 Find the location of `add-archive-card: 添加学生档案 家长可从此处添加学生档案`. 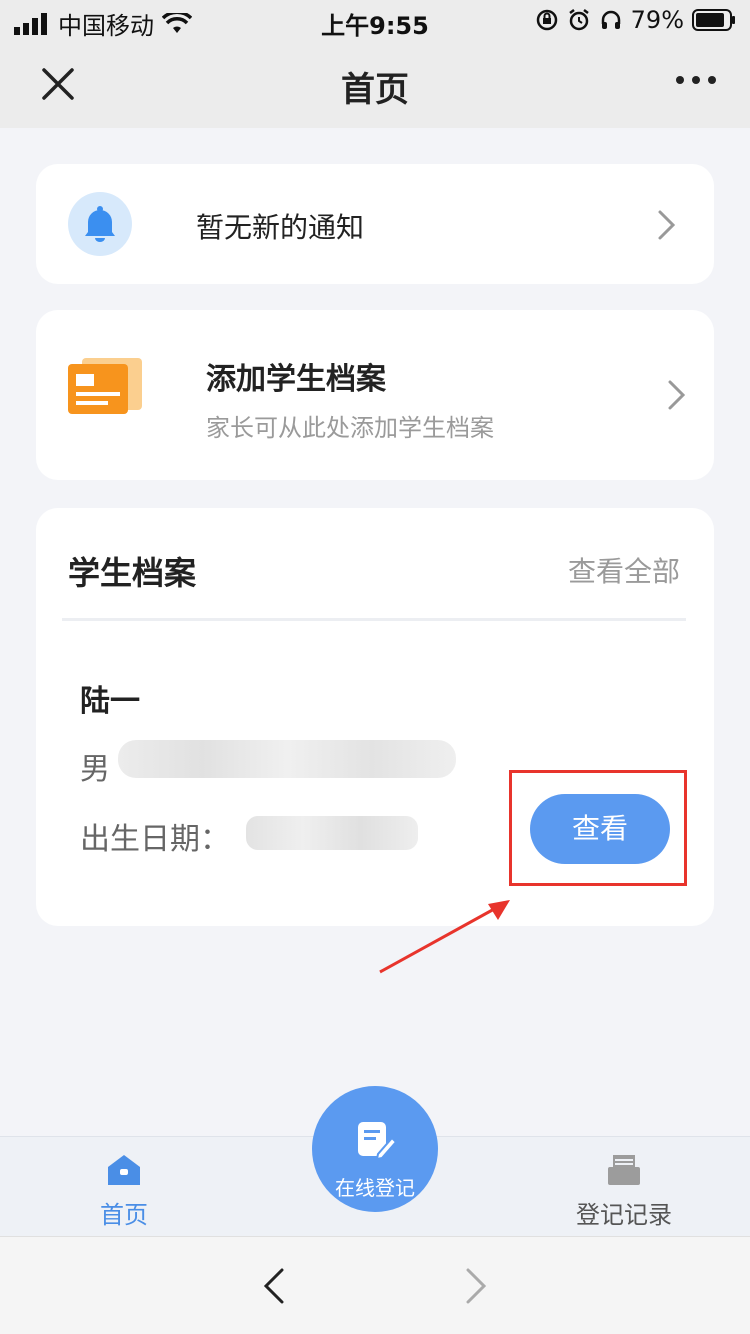

add-archive-card: 添加学生档案 家长可从此处添加学生档案 is located at coordinates (375, 395).